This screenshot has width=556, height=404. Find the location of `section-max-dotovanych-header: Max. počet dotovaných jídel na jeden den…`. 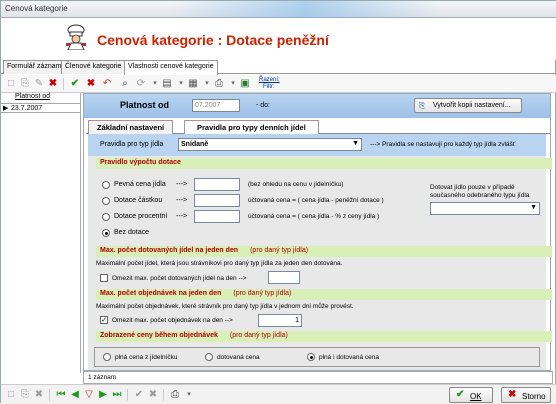

section-max-dotovanych-header: Max. počet dotovaných jídel na jeden den… is located at coordinates (324, 251).